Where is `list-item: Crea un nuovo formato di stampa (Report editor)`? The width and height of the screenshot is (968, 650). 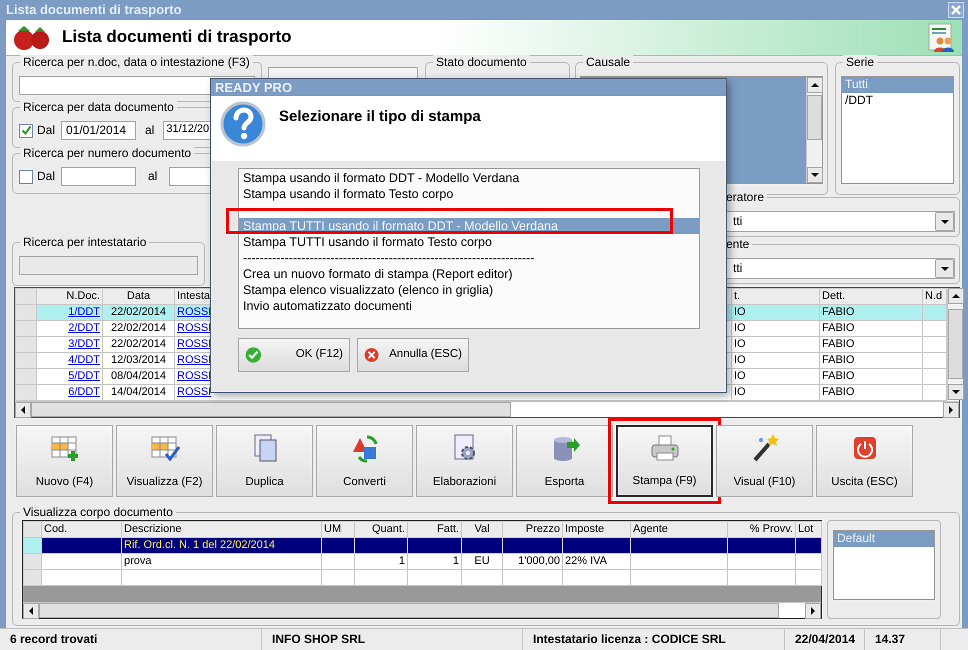 list-item: Crea un nuovo formato di stampa (Report editor) is located at coordinates (469, 274).